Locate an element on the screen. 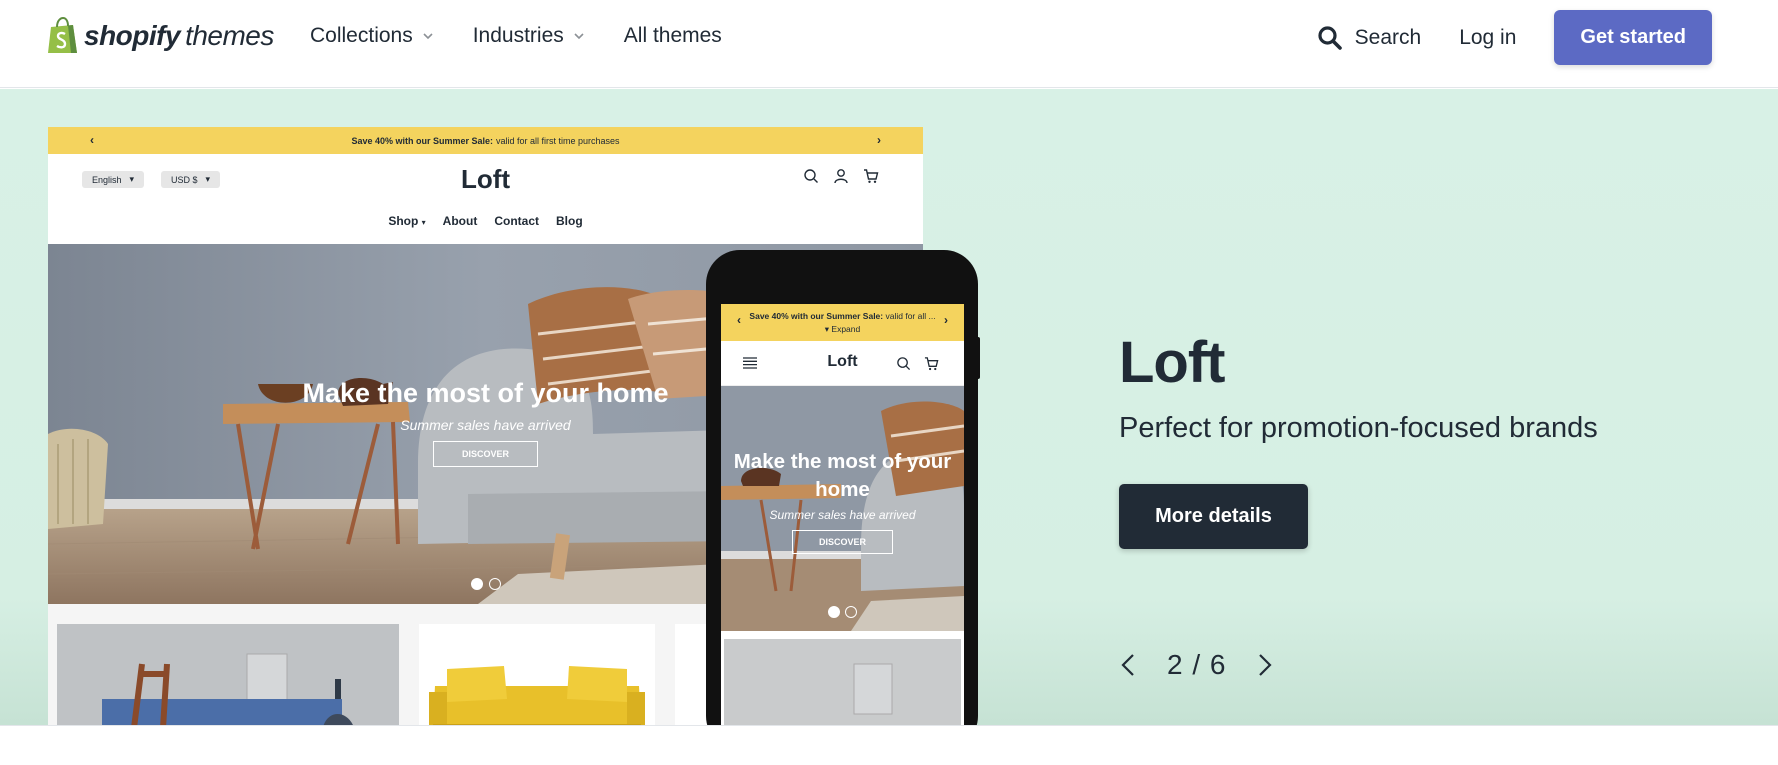 This screenshot has height=765, width=1778. account-icon is located at coordinates (841, 176).